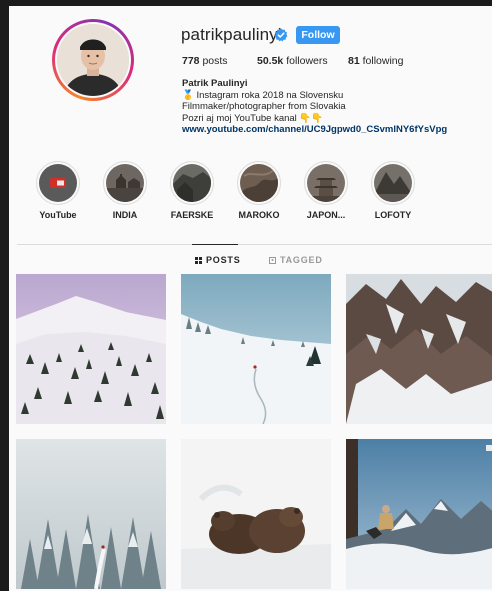 Image resolution: width=492 pixels, height=591 pixels. I want to click on following-label: following, so click(383, 61).